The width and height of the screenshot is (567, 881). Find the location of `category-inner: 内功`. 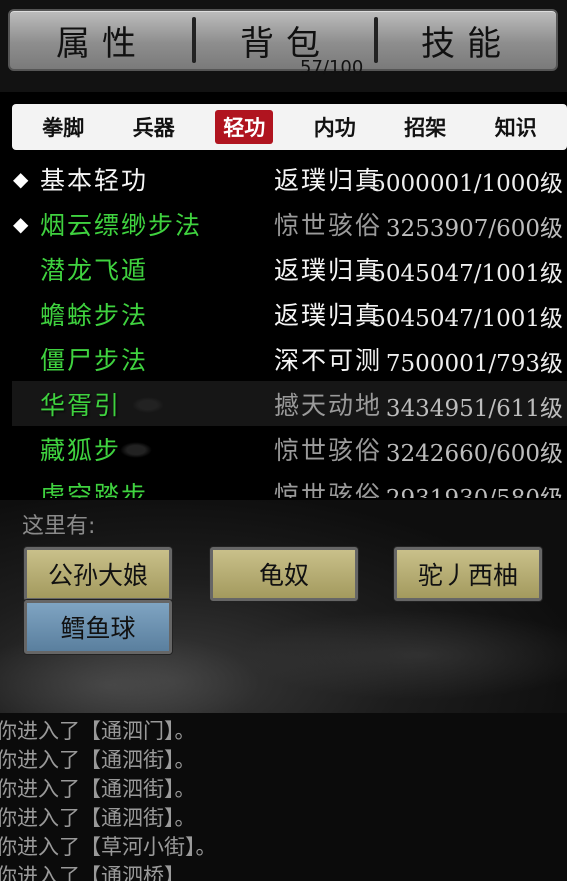

category-inner: 内功 is located at coordinates (335, 127).